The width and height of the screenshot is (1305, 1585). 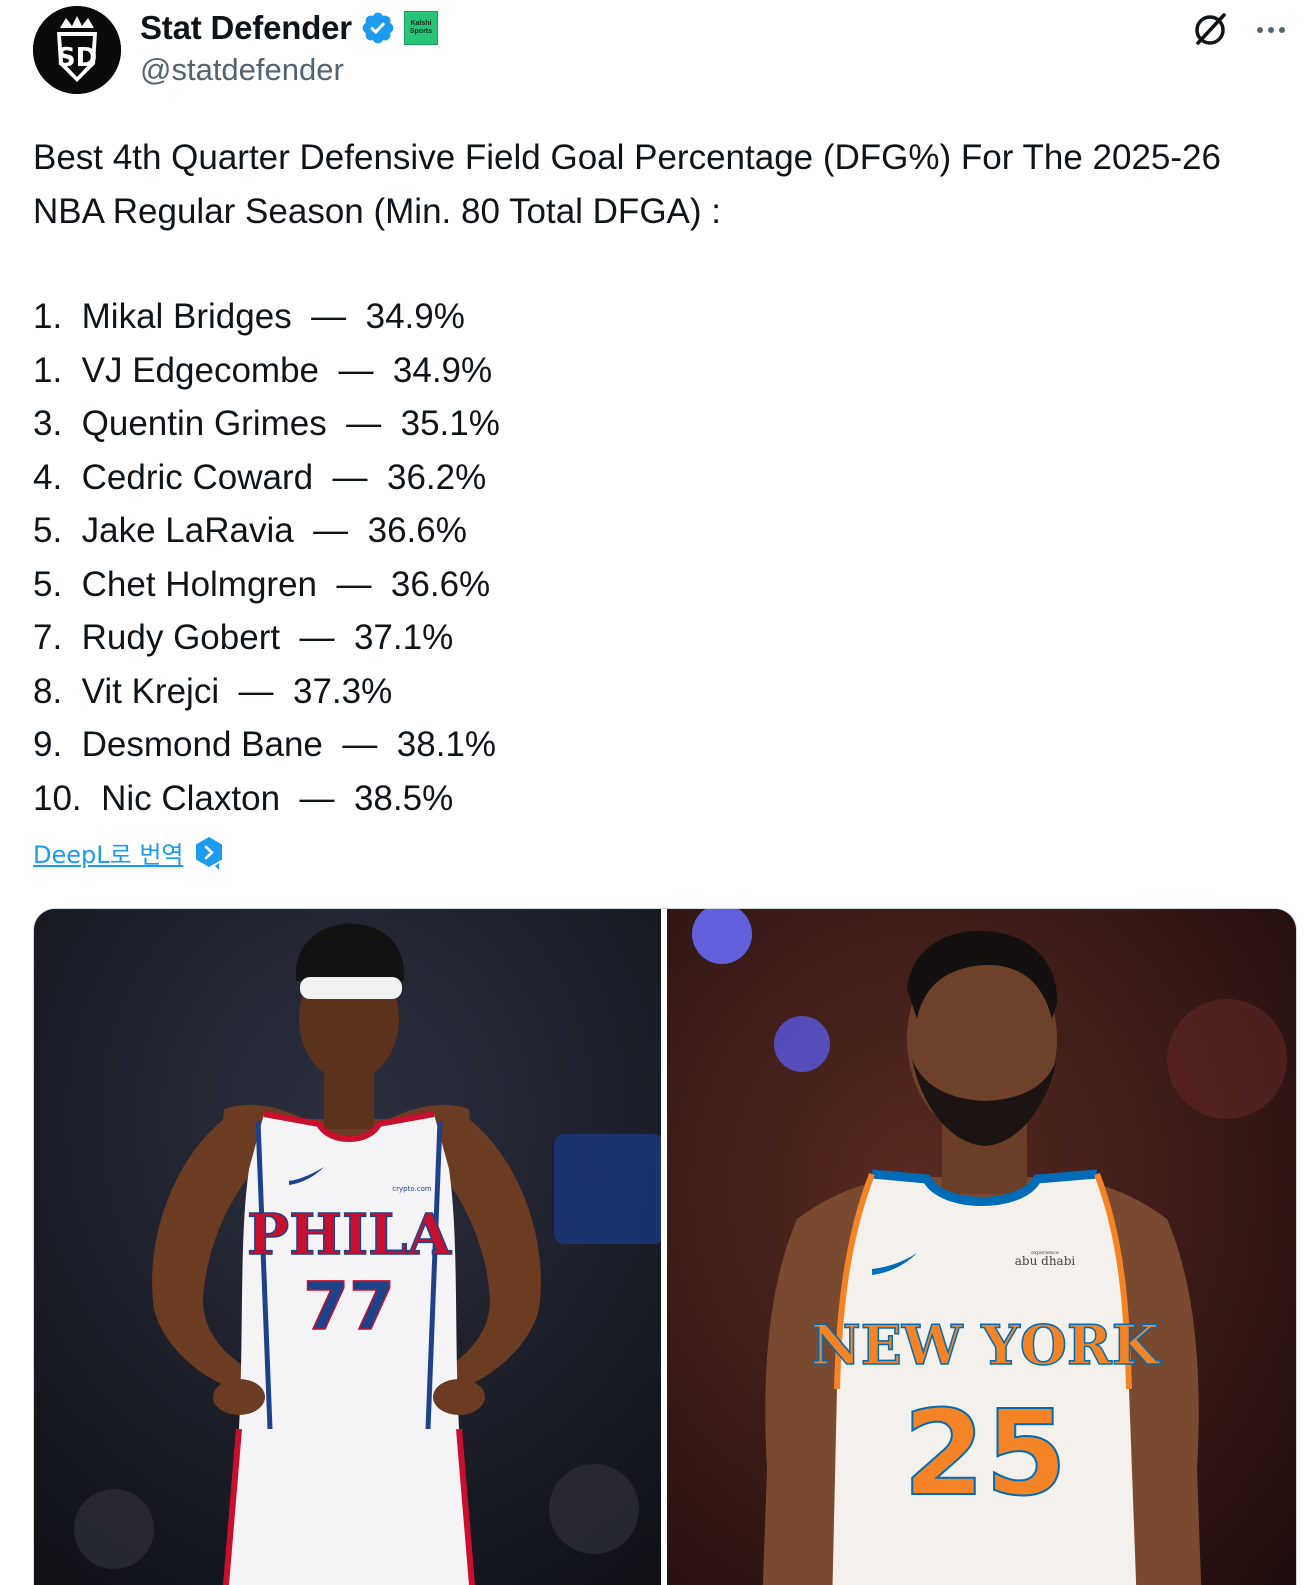 I want to click on author-avatar: SD, so click(x=77, y=50).